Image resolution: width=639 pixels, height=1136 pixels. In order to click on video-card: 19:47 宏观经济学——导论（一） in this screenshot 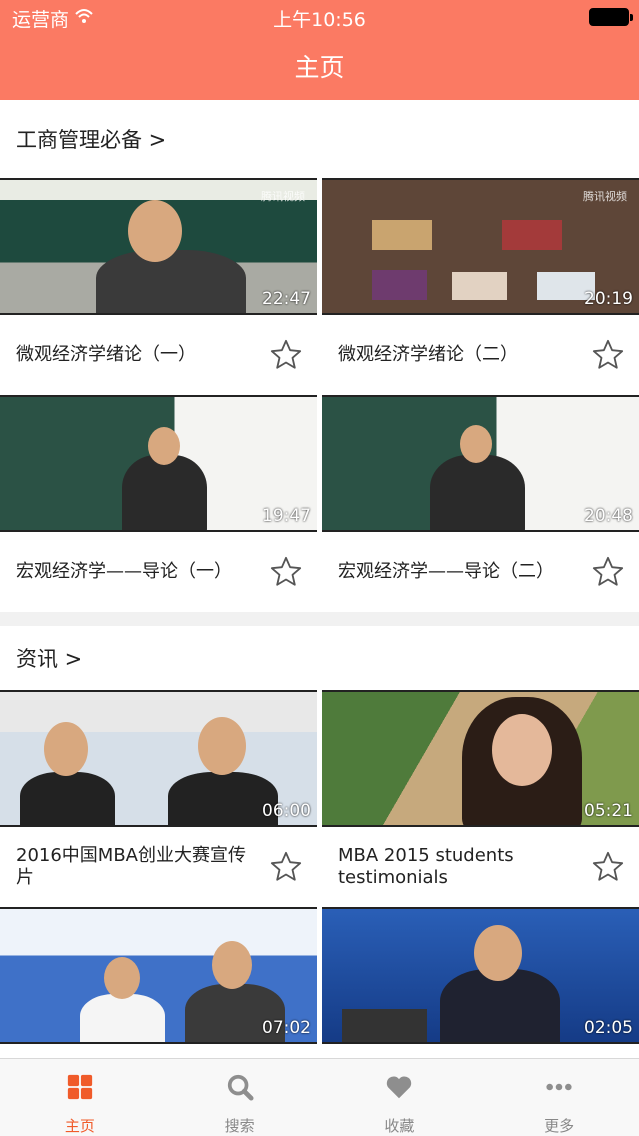, I will do `click(158, 503)`.